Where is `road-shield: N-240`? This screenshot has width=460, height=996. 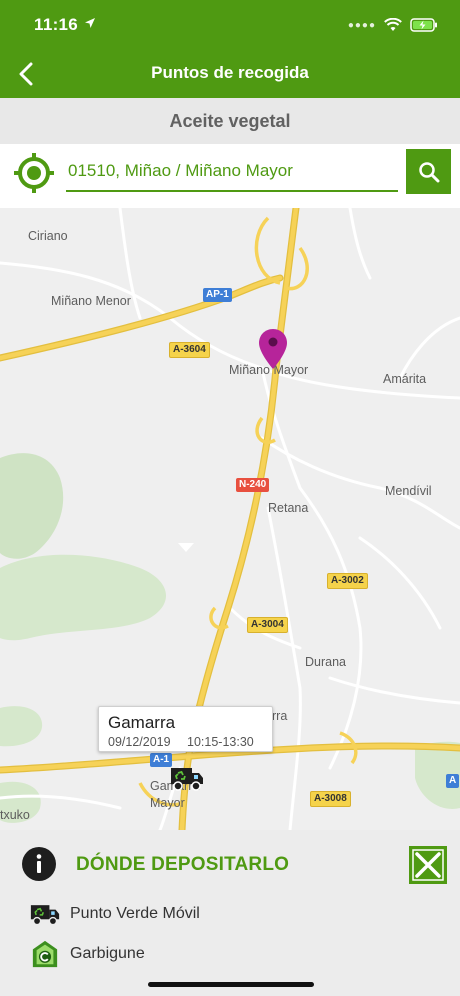 road-shield: N-240 is located at coordinates (253, 485).